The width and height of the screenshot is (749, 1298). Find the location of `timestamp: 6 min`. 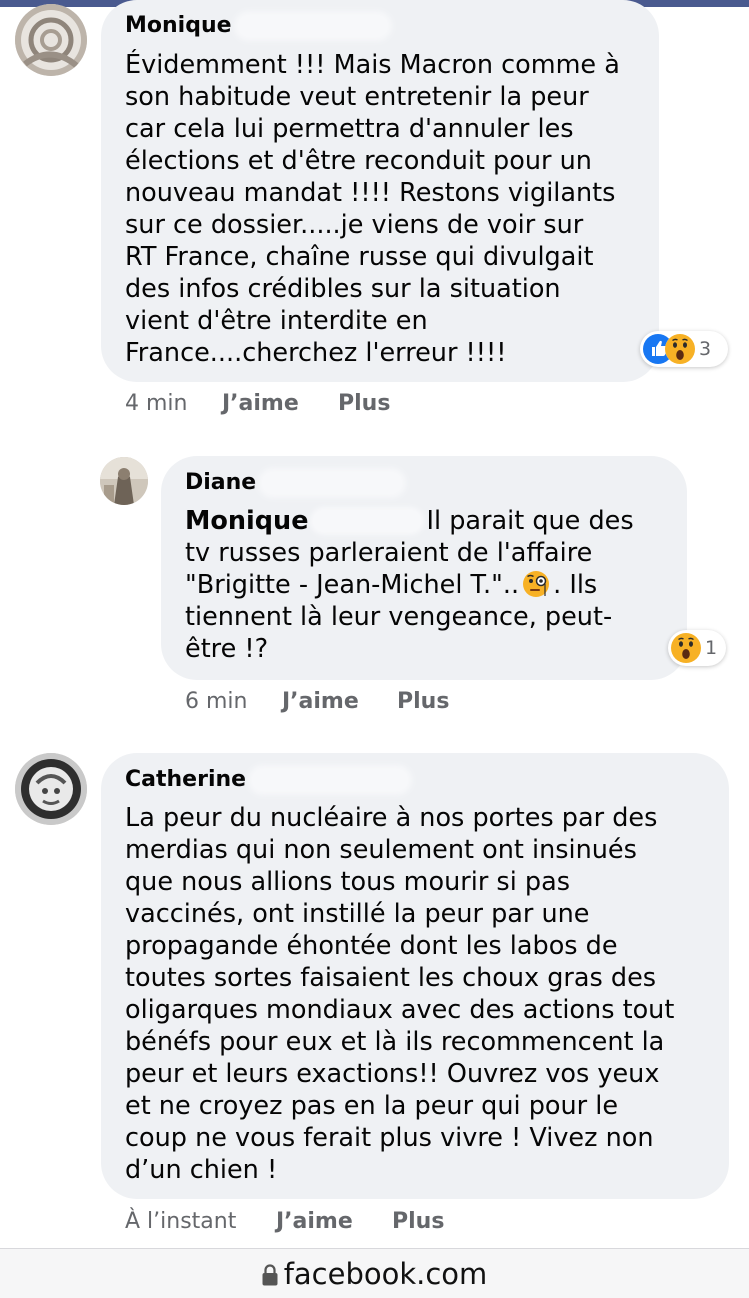

timestamp: 6 min is located at coordinates (216, 702).